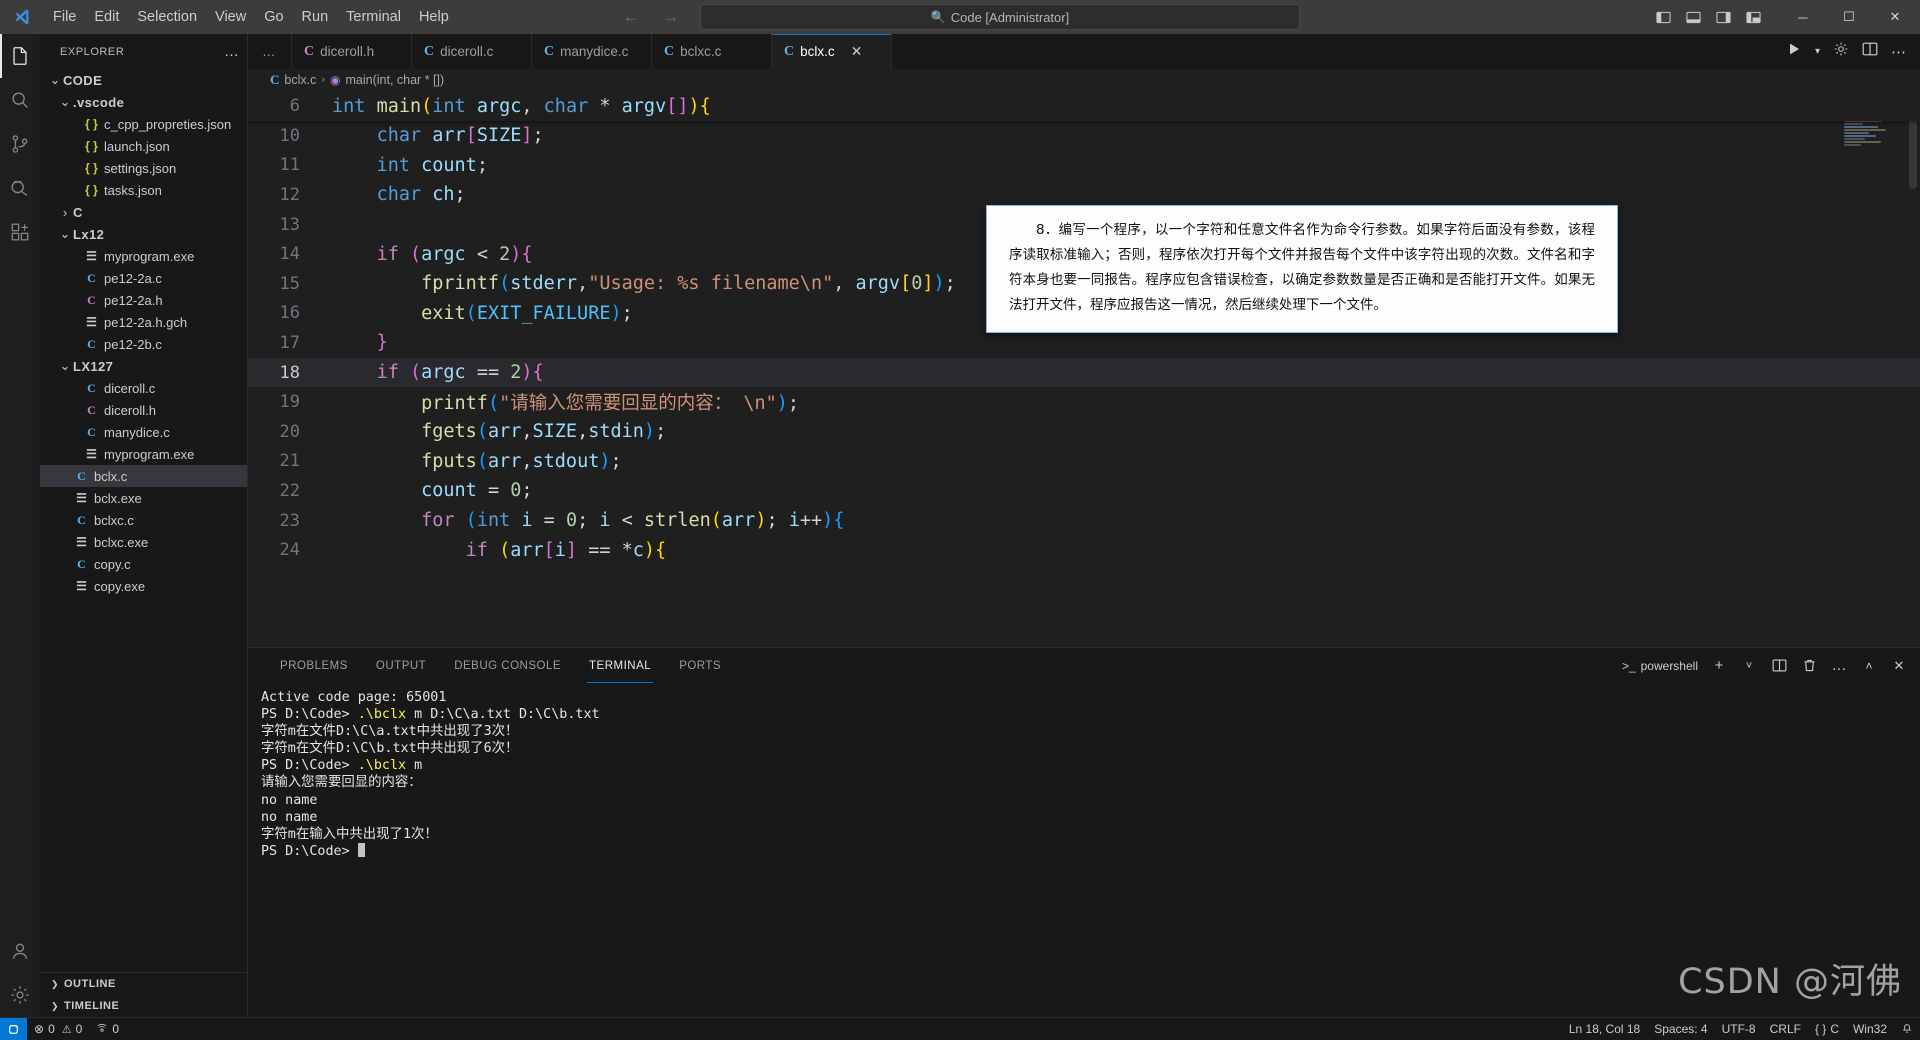  I want to click on activity-extensions, so click(20, 232).